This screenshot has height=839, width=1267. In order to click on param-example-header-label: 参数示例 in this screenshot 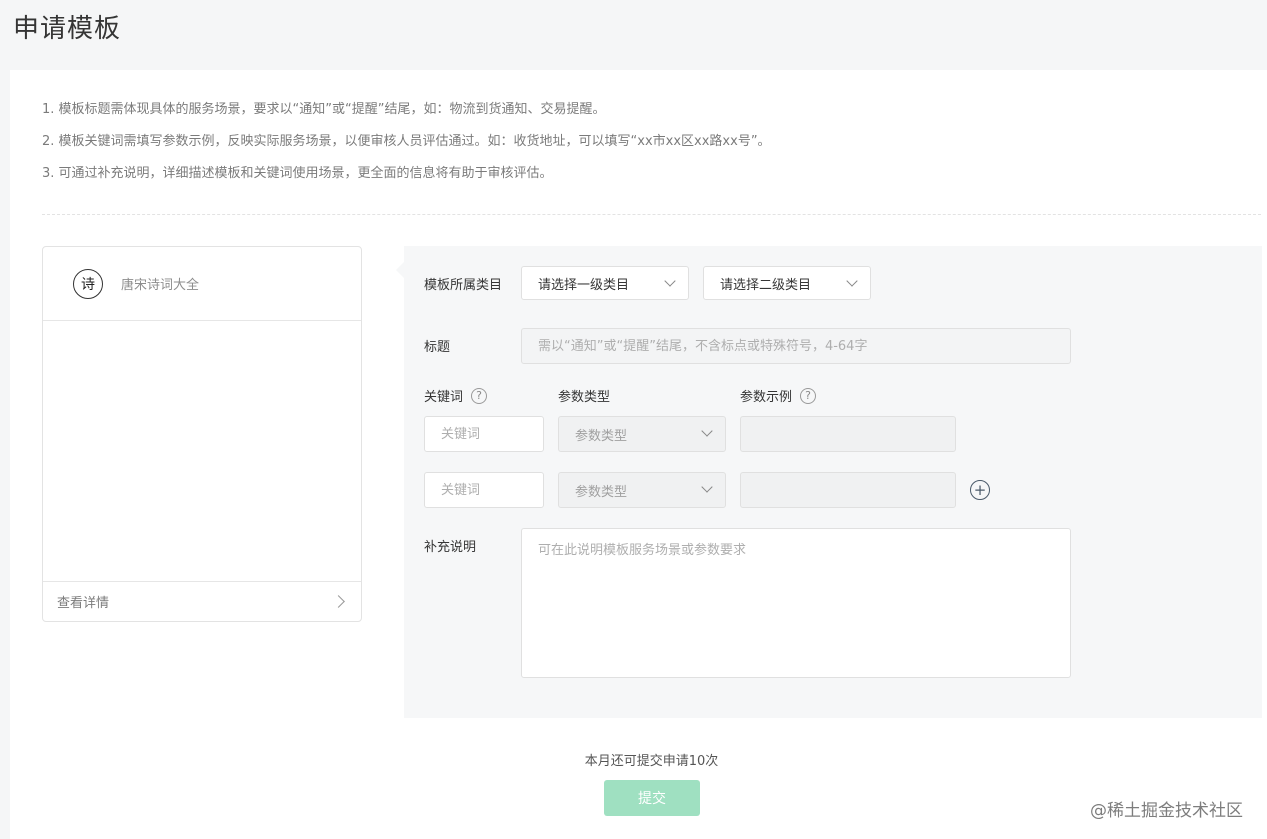, I will do `click(766, 397)`.